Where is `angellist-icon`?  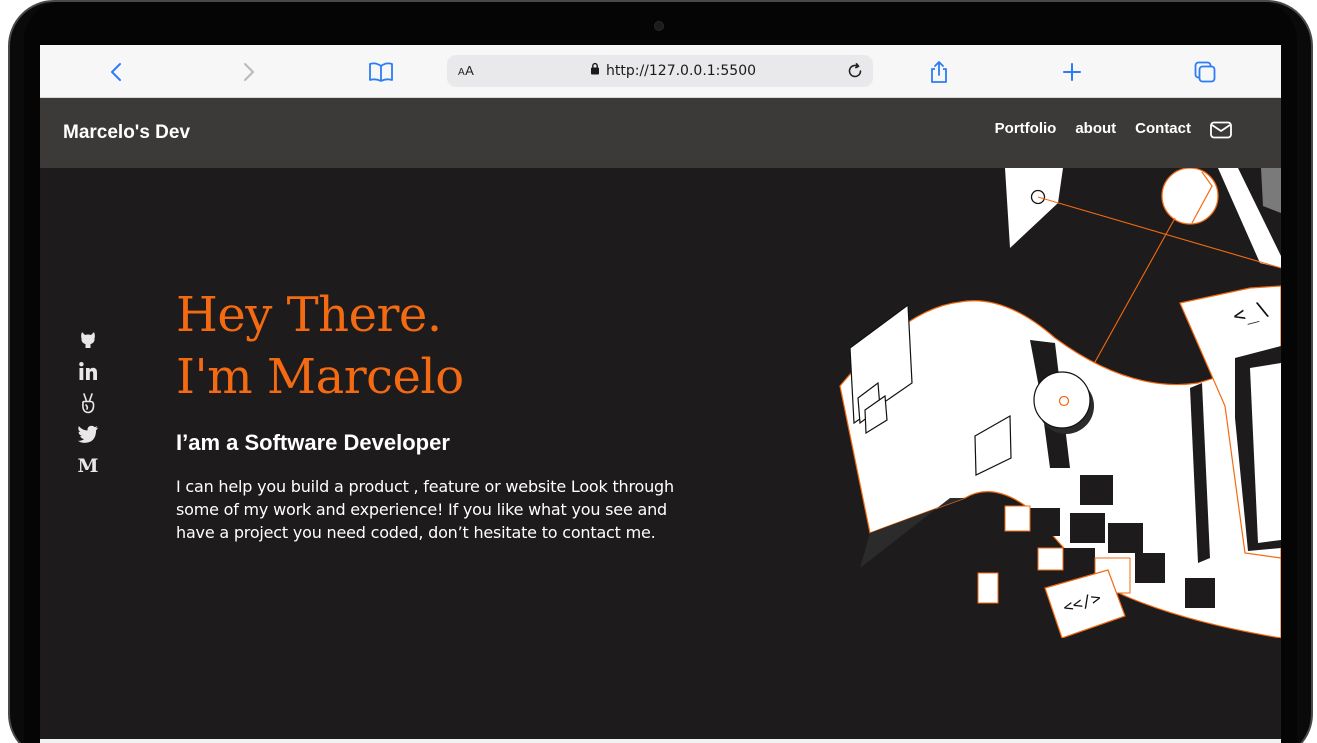
angellist-icon is located at coordinates (88, 402).